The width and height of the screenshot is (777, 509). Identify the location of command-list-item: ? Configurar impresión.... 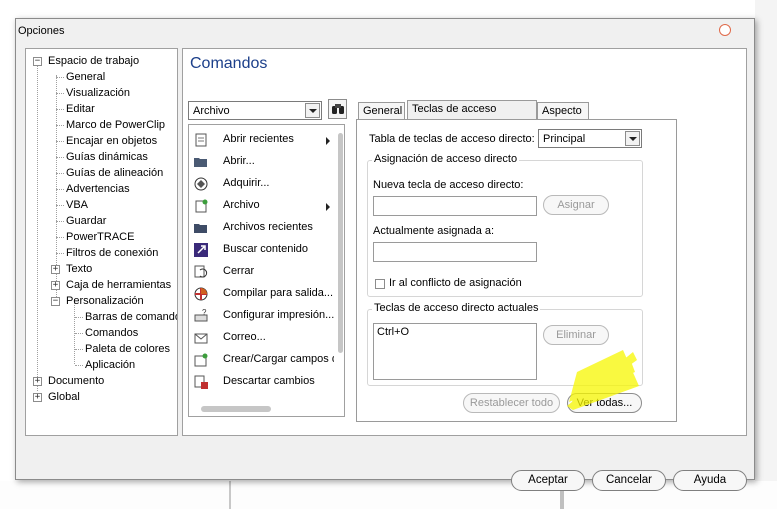
(261, 316).